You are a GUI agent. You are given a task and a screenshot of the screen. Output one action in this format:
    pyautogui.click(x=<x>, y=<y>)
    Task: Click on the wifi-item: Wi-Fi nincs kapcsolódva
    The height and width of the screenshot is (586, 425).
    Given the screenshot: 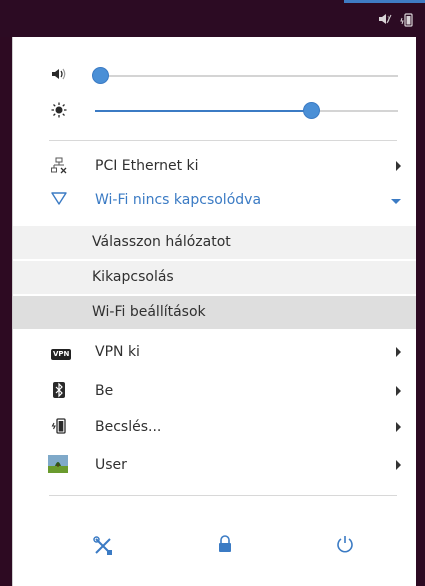 What is the action you would take?
    pyautogui.click(x=214, y=200)
    